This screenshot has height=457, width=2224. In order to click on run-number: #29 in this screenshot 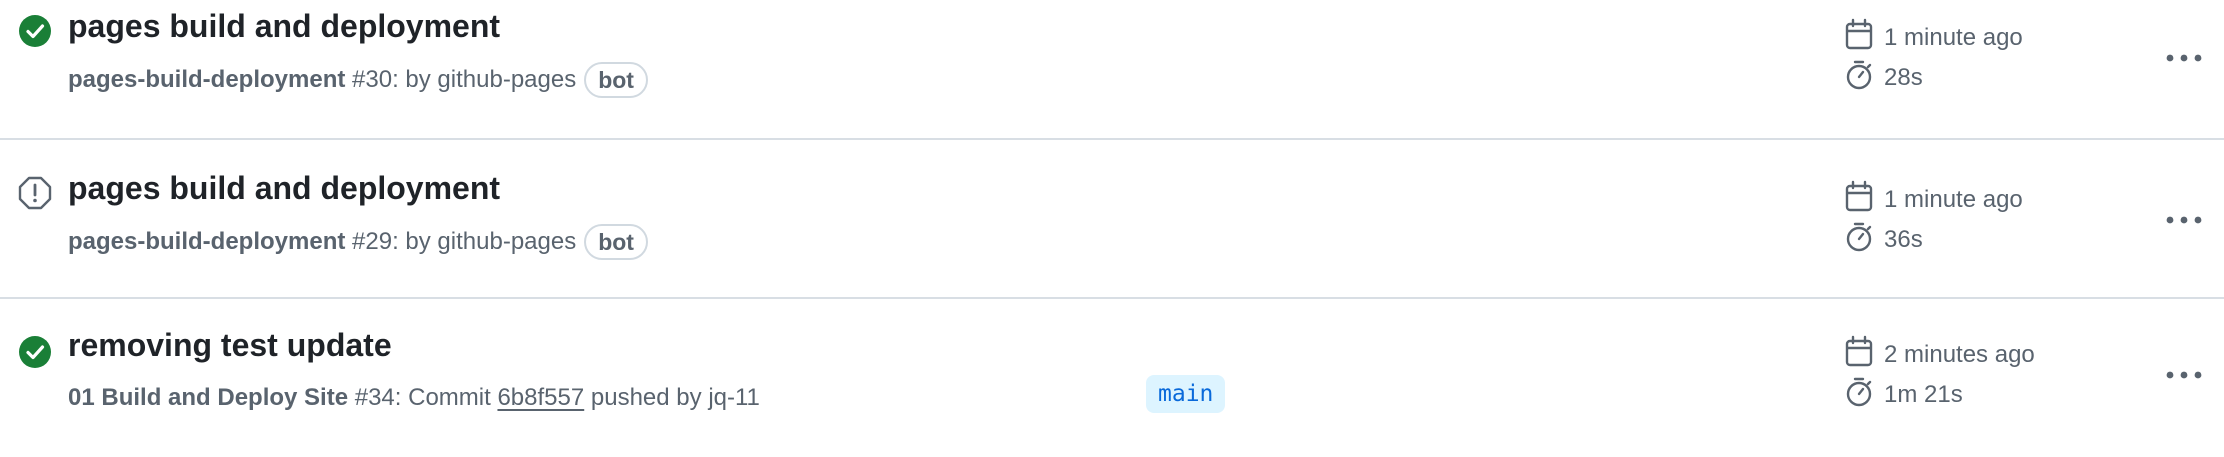, I will do `click(372, 241)`.